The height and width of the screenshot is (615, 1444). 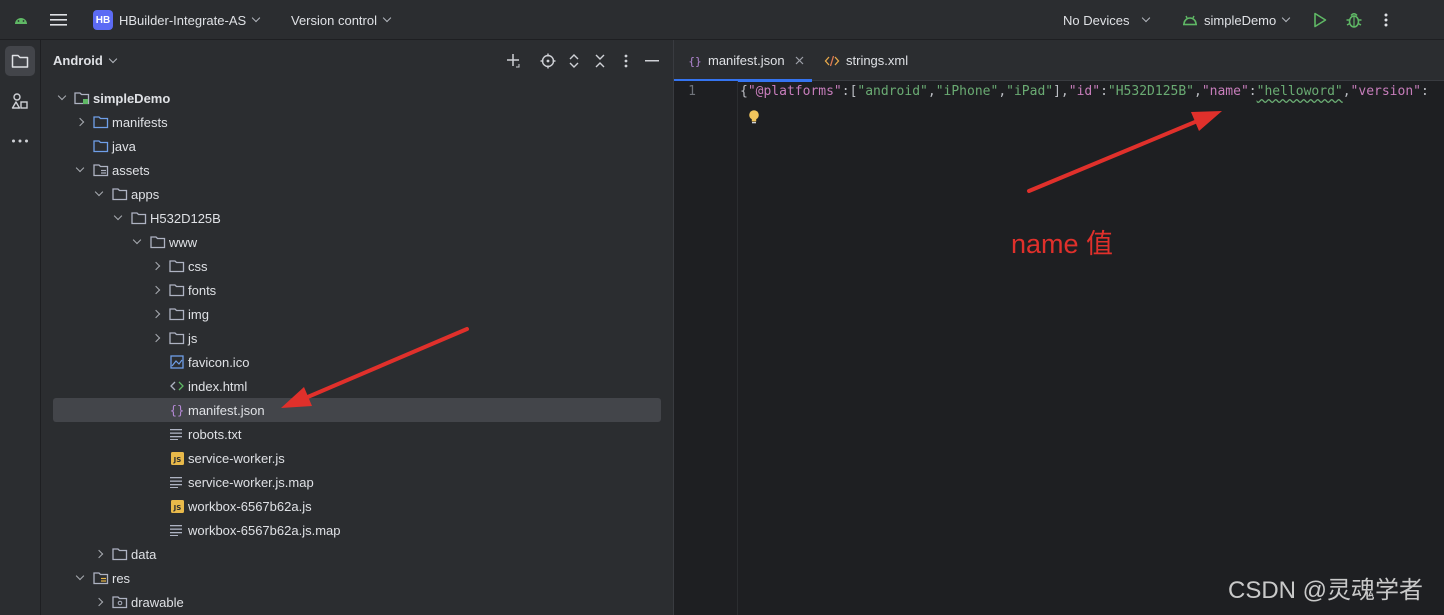 What do you see at coordinates (1062, 244) in the screenshot?
I see `annotation-label: name 值` at bounding box center [1062, 244].